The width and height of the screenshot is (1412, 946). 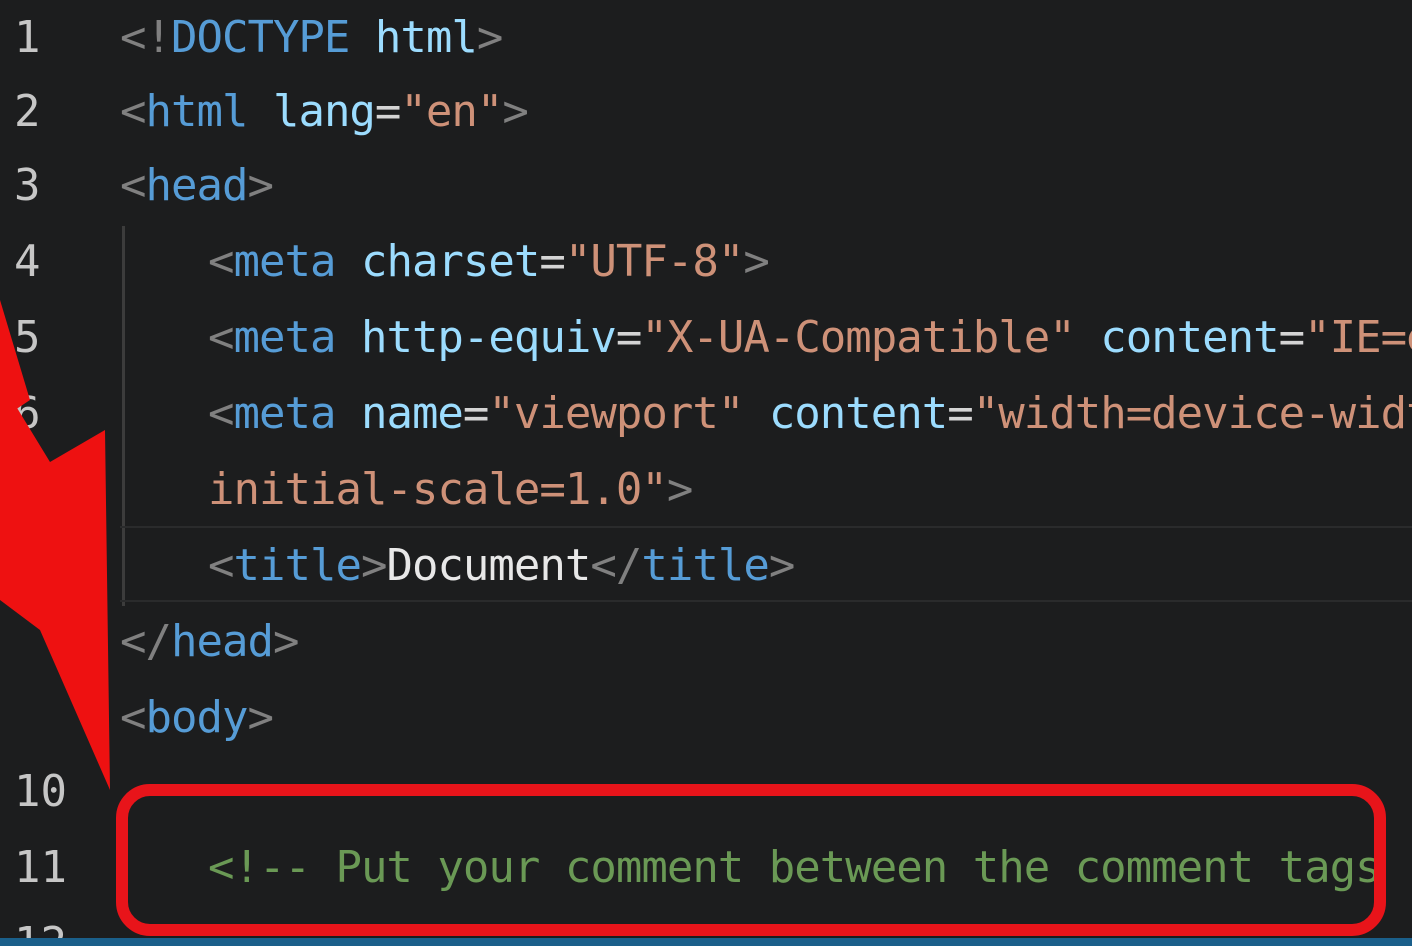 What do you see at coordinates (706, 38) in the screenshot?
I see `code-line: 1 <!DOCTYPE html>` at bounding box center [706, 38].